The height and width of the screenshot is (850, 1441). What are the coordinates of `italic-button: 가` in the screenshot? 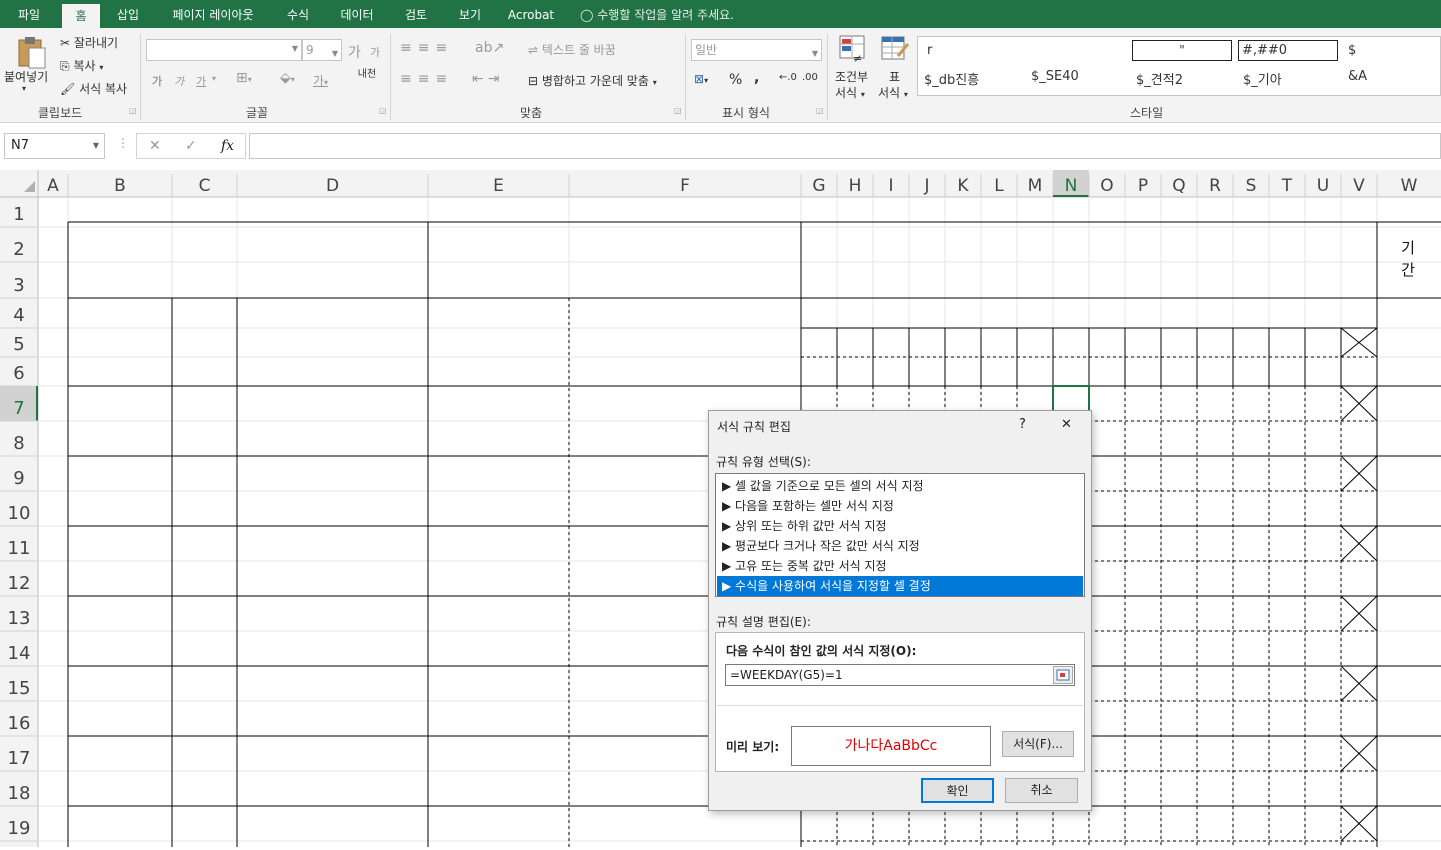 It's located at (179, 81).